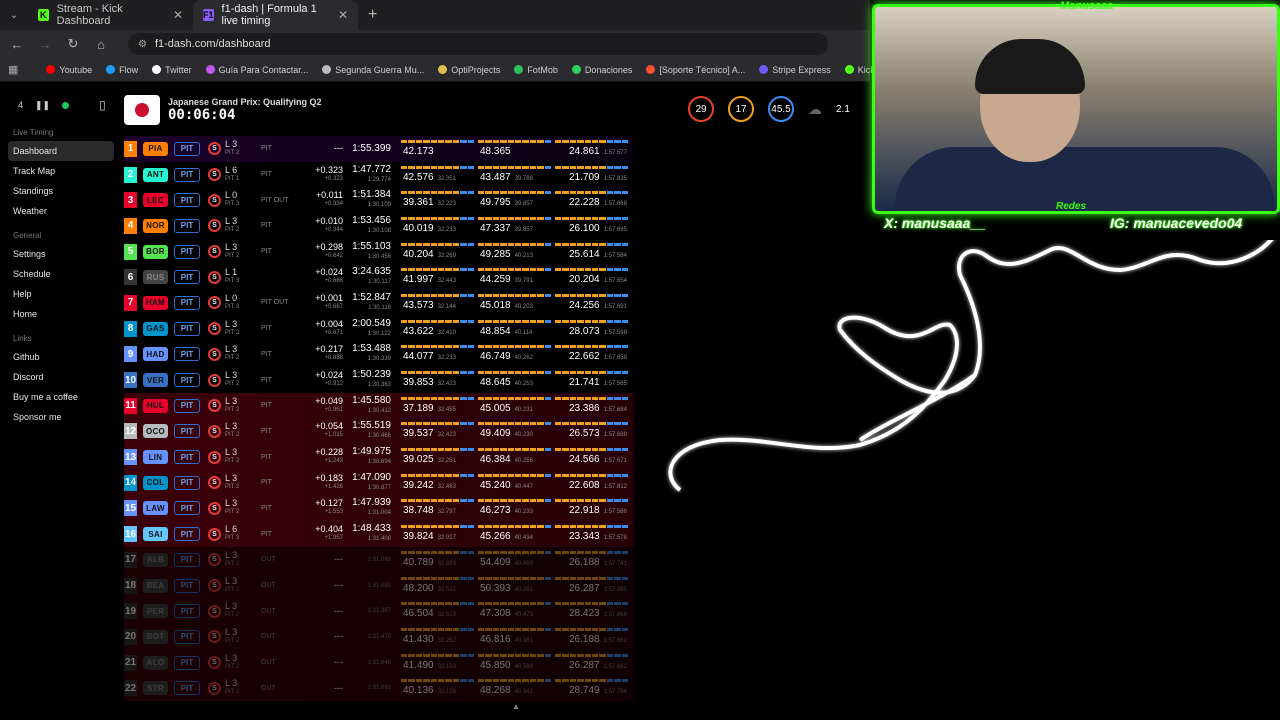 The height and width of the screenshot is (720, 1280). I want to click on sidebar-item-schedule: Schedule, so click(59, 274).